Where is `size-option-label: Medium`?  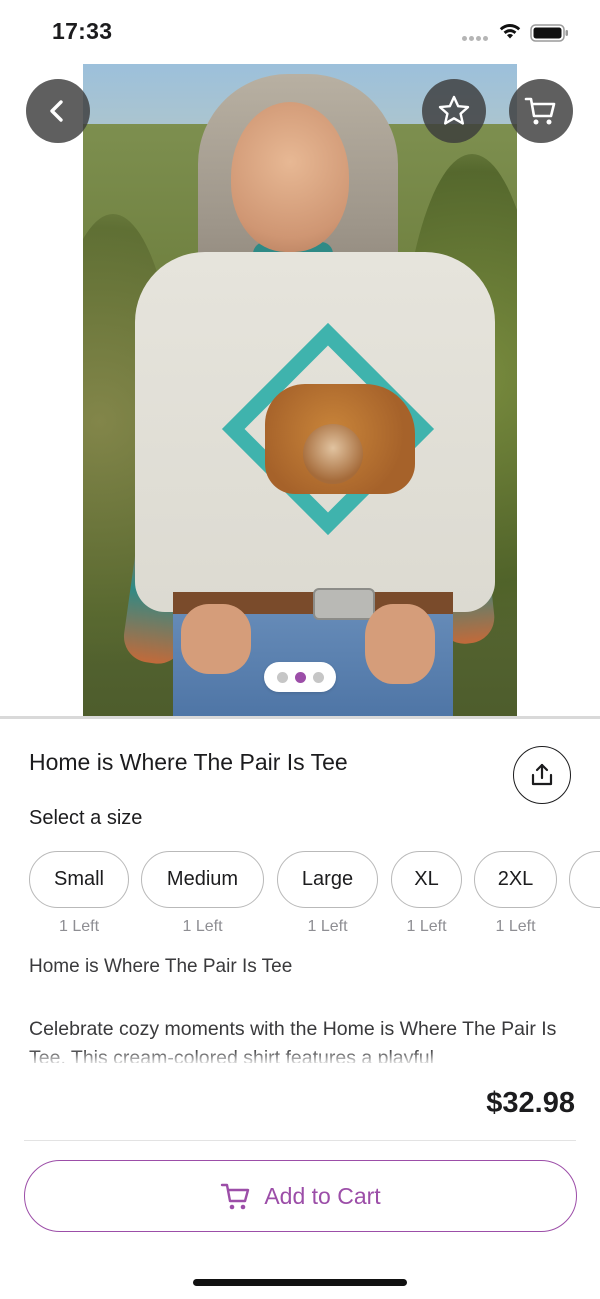
size-option-label: Medium is located at coordinates (202, 879).